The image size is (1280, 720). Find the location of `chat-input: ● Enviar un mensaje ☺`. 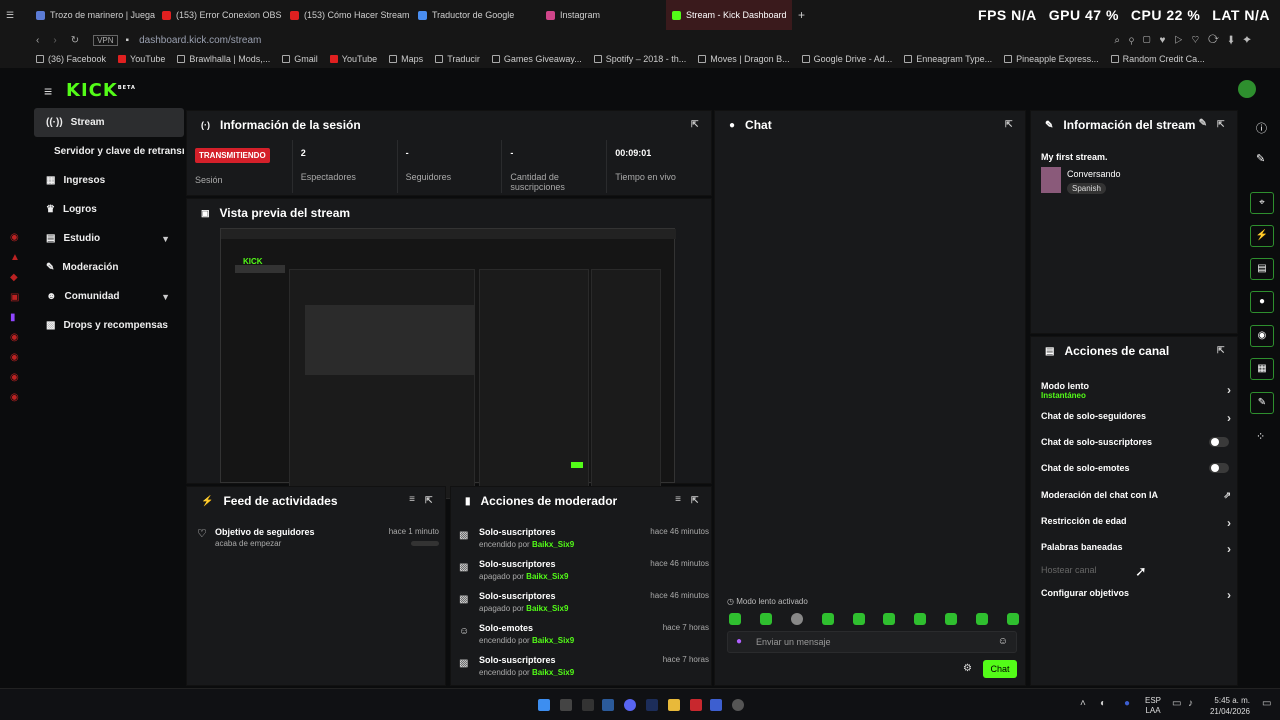

chat-input: ● Enviar un mensaje ☺ is located at coordinates (872, 642).